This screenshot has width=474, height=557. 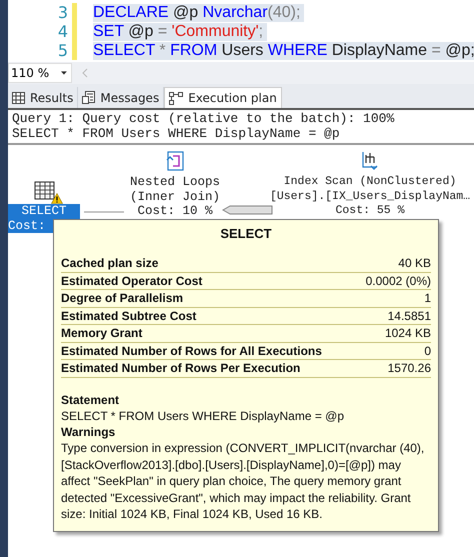 I want to click on line-number: 3, so click(x=62, y=12).